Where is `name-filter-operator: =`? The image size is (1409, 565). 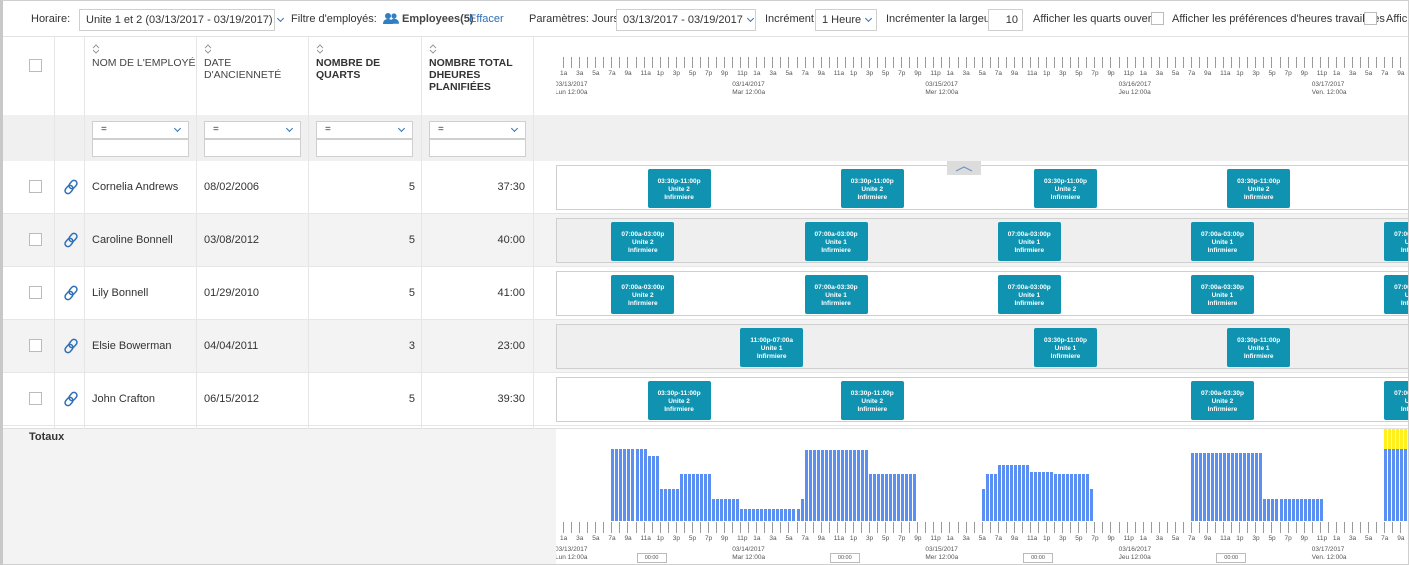 name-filter-operator: = is located at coordinates (140, 130).